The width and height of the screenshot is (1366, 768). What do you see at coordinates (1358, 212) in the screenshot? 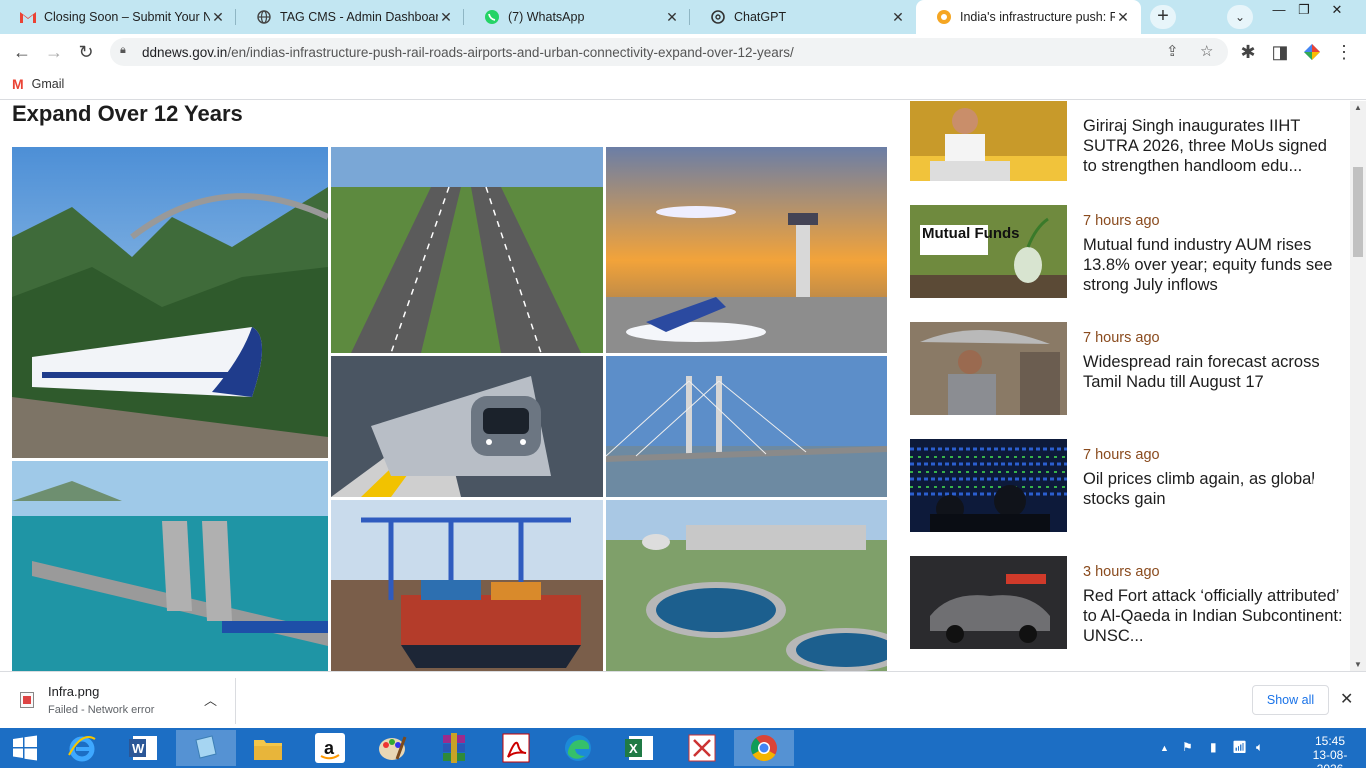
I see `scrollbar-thumb` at bounding box center [1358, 212].